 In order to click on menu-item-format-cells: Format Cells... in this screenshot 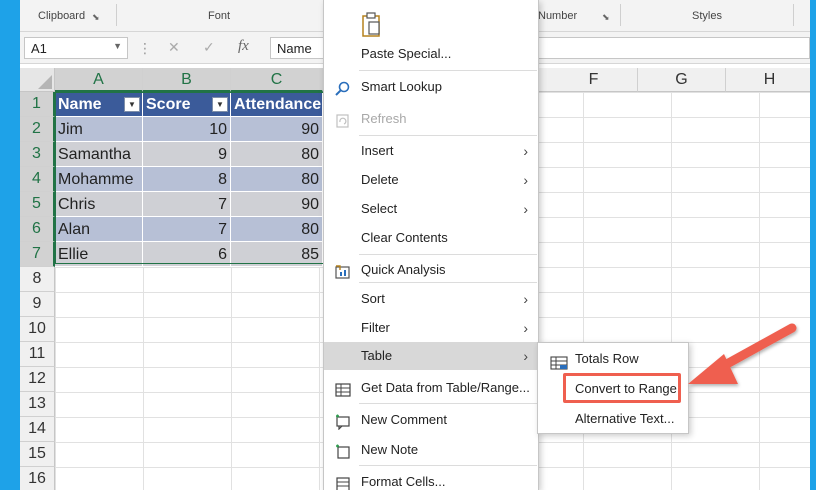, I will do `click(431, 479)`.